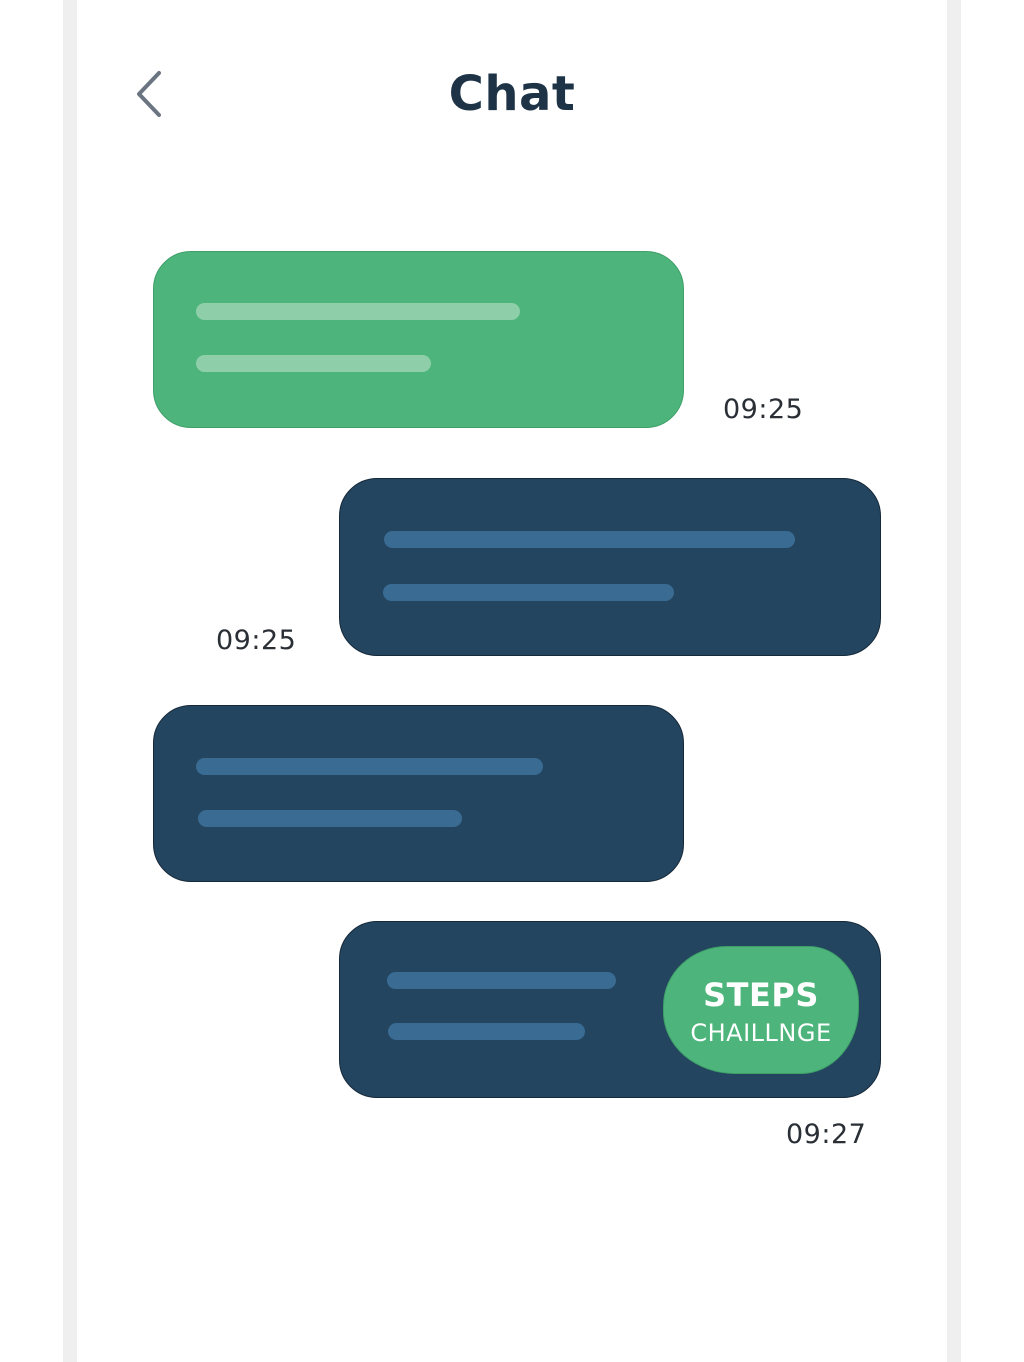 This screenshot has height=1362, width=1024. What do you see at coordinates (512, 94) in the screenshot?
I see `page-title: Chat` at bounding box center [512, 94].